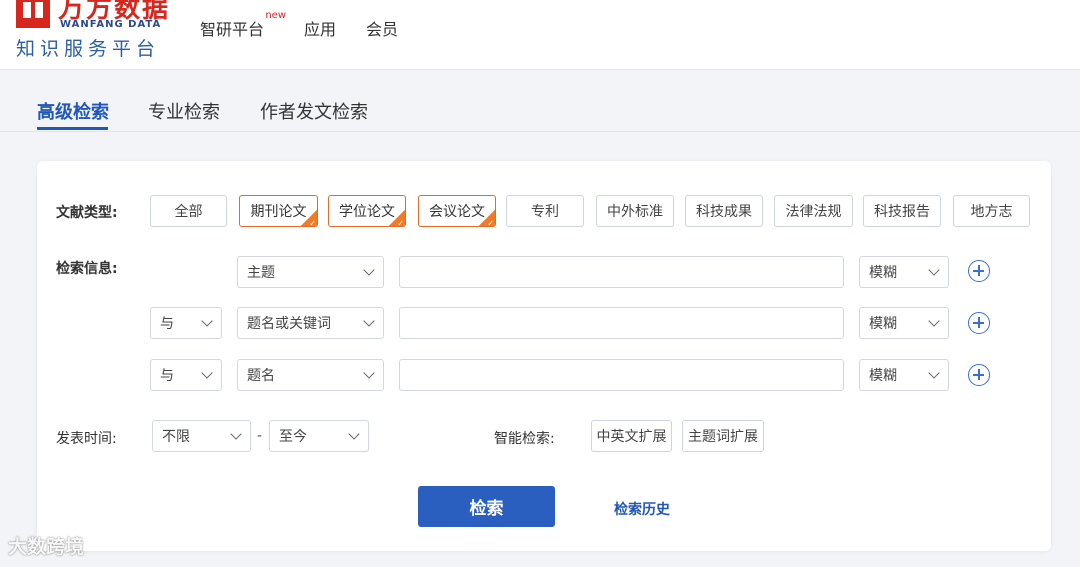  I want to click on doc-type-label-text: 期刊论文, so click(278, 212).